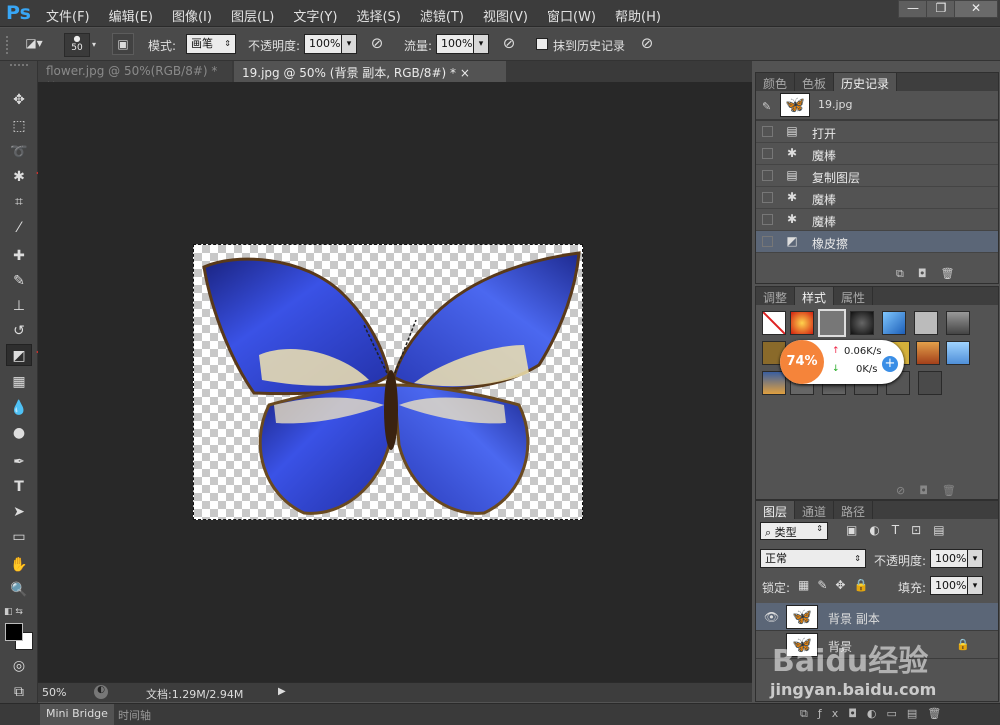 The image size is (1000, 725). What do you see at coordinates (19, 433) in the screenshot?
I see `dodge-tool-icon: ●` at bounding box center [19, 433].